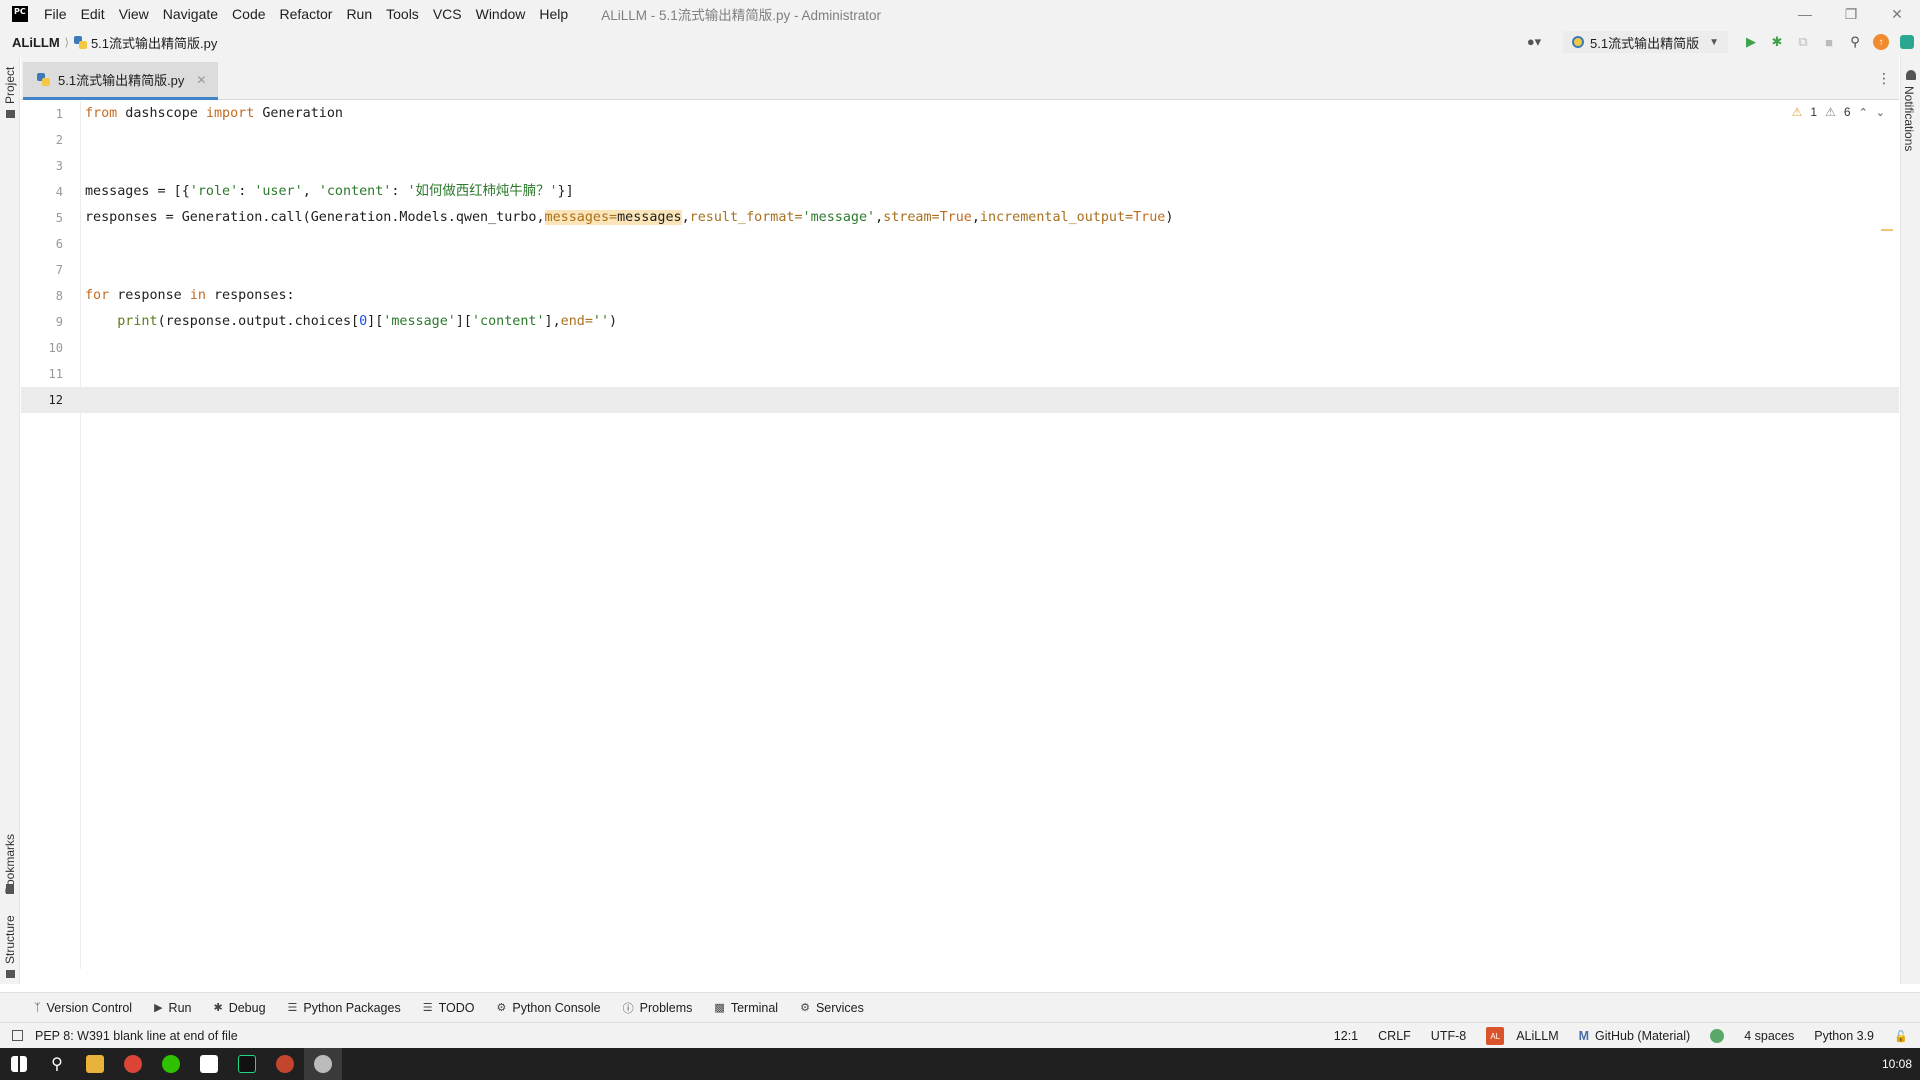  What do you see at coordinates (344, 1008) in the screenshot?
I see `python-packages-tool-button: ☰ Python Packages` at bounding box center [344, 1008].